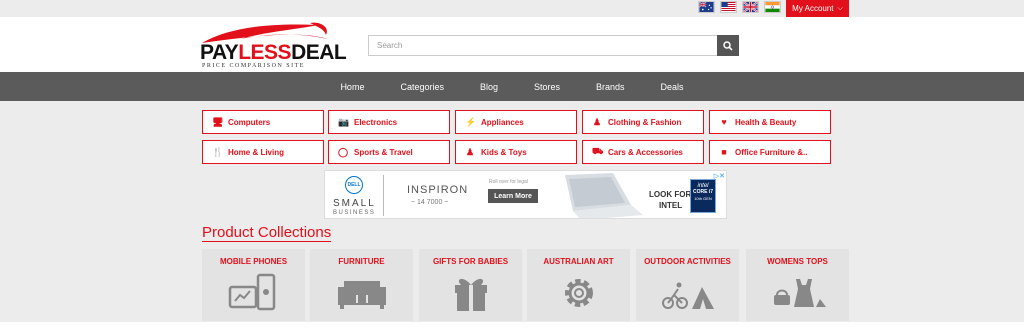  Describe the element at coordinates (739, 7) in the screenshot. I see `flag-selector` at that location.